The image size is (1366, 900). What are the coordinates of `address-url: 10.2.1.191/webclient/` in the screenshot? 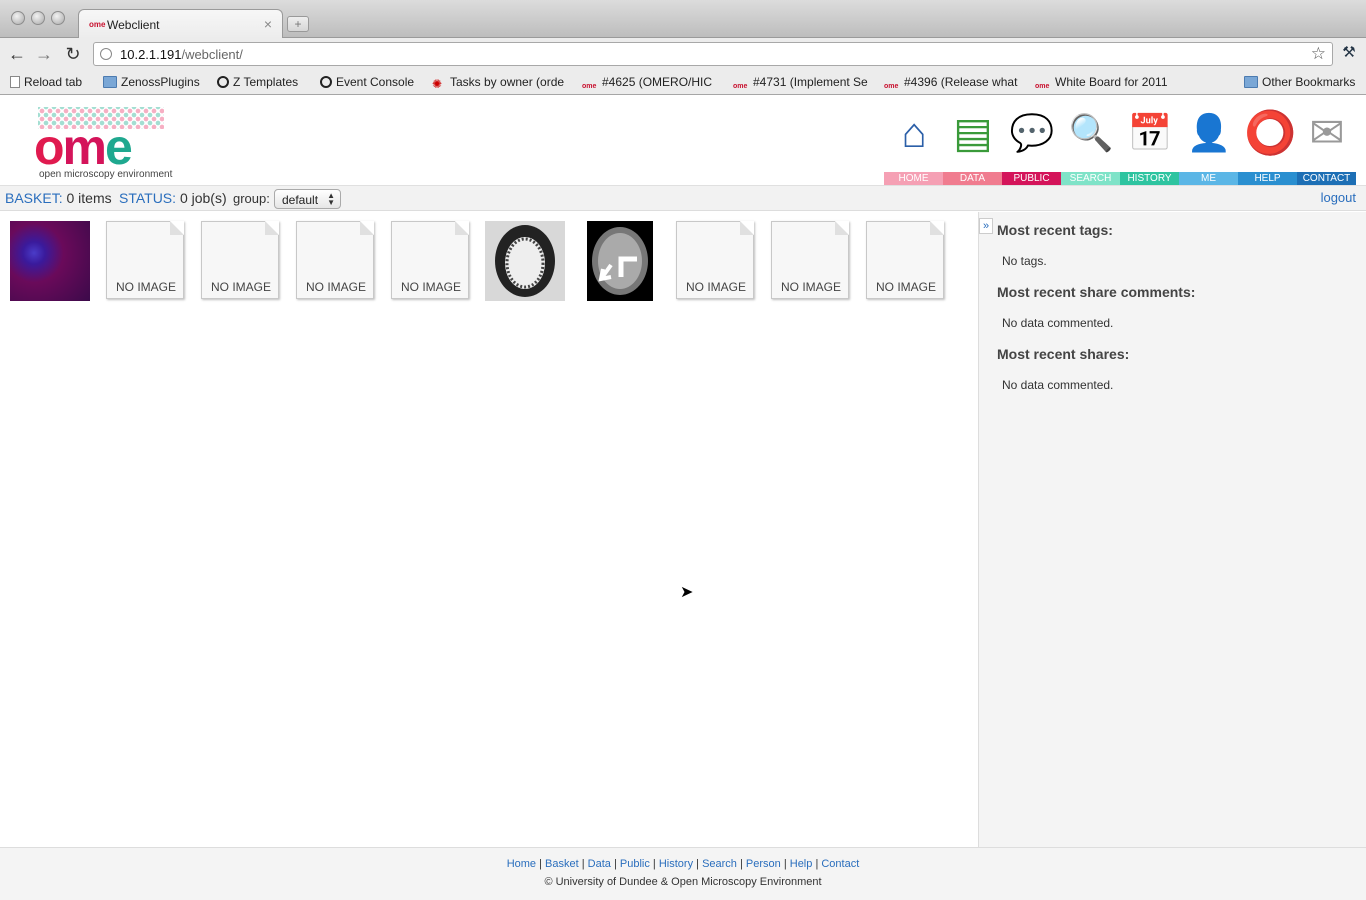 It's located at (181, 54).